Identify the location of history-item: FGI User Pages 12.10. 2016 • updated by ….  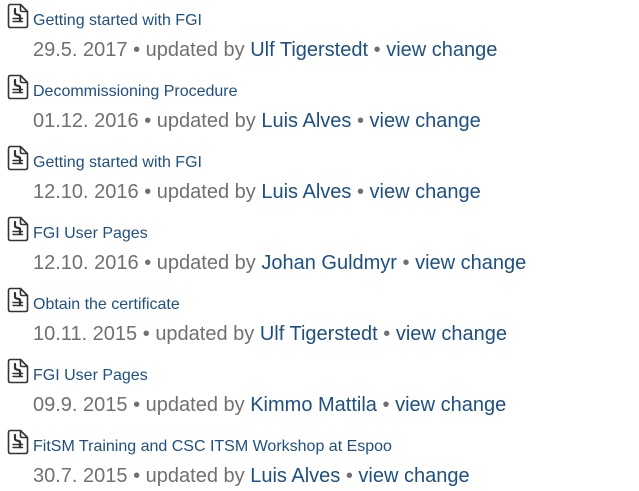
(319, 245).